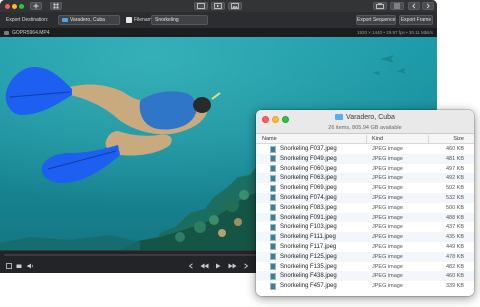 The width and height of the screenshot is (480, 307). Describe the element at coordinates (365, 227) in the screenshot. I see `file-row: Snorkeling F103.jpeg JPEG image 437 KB` at that location.